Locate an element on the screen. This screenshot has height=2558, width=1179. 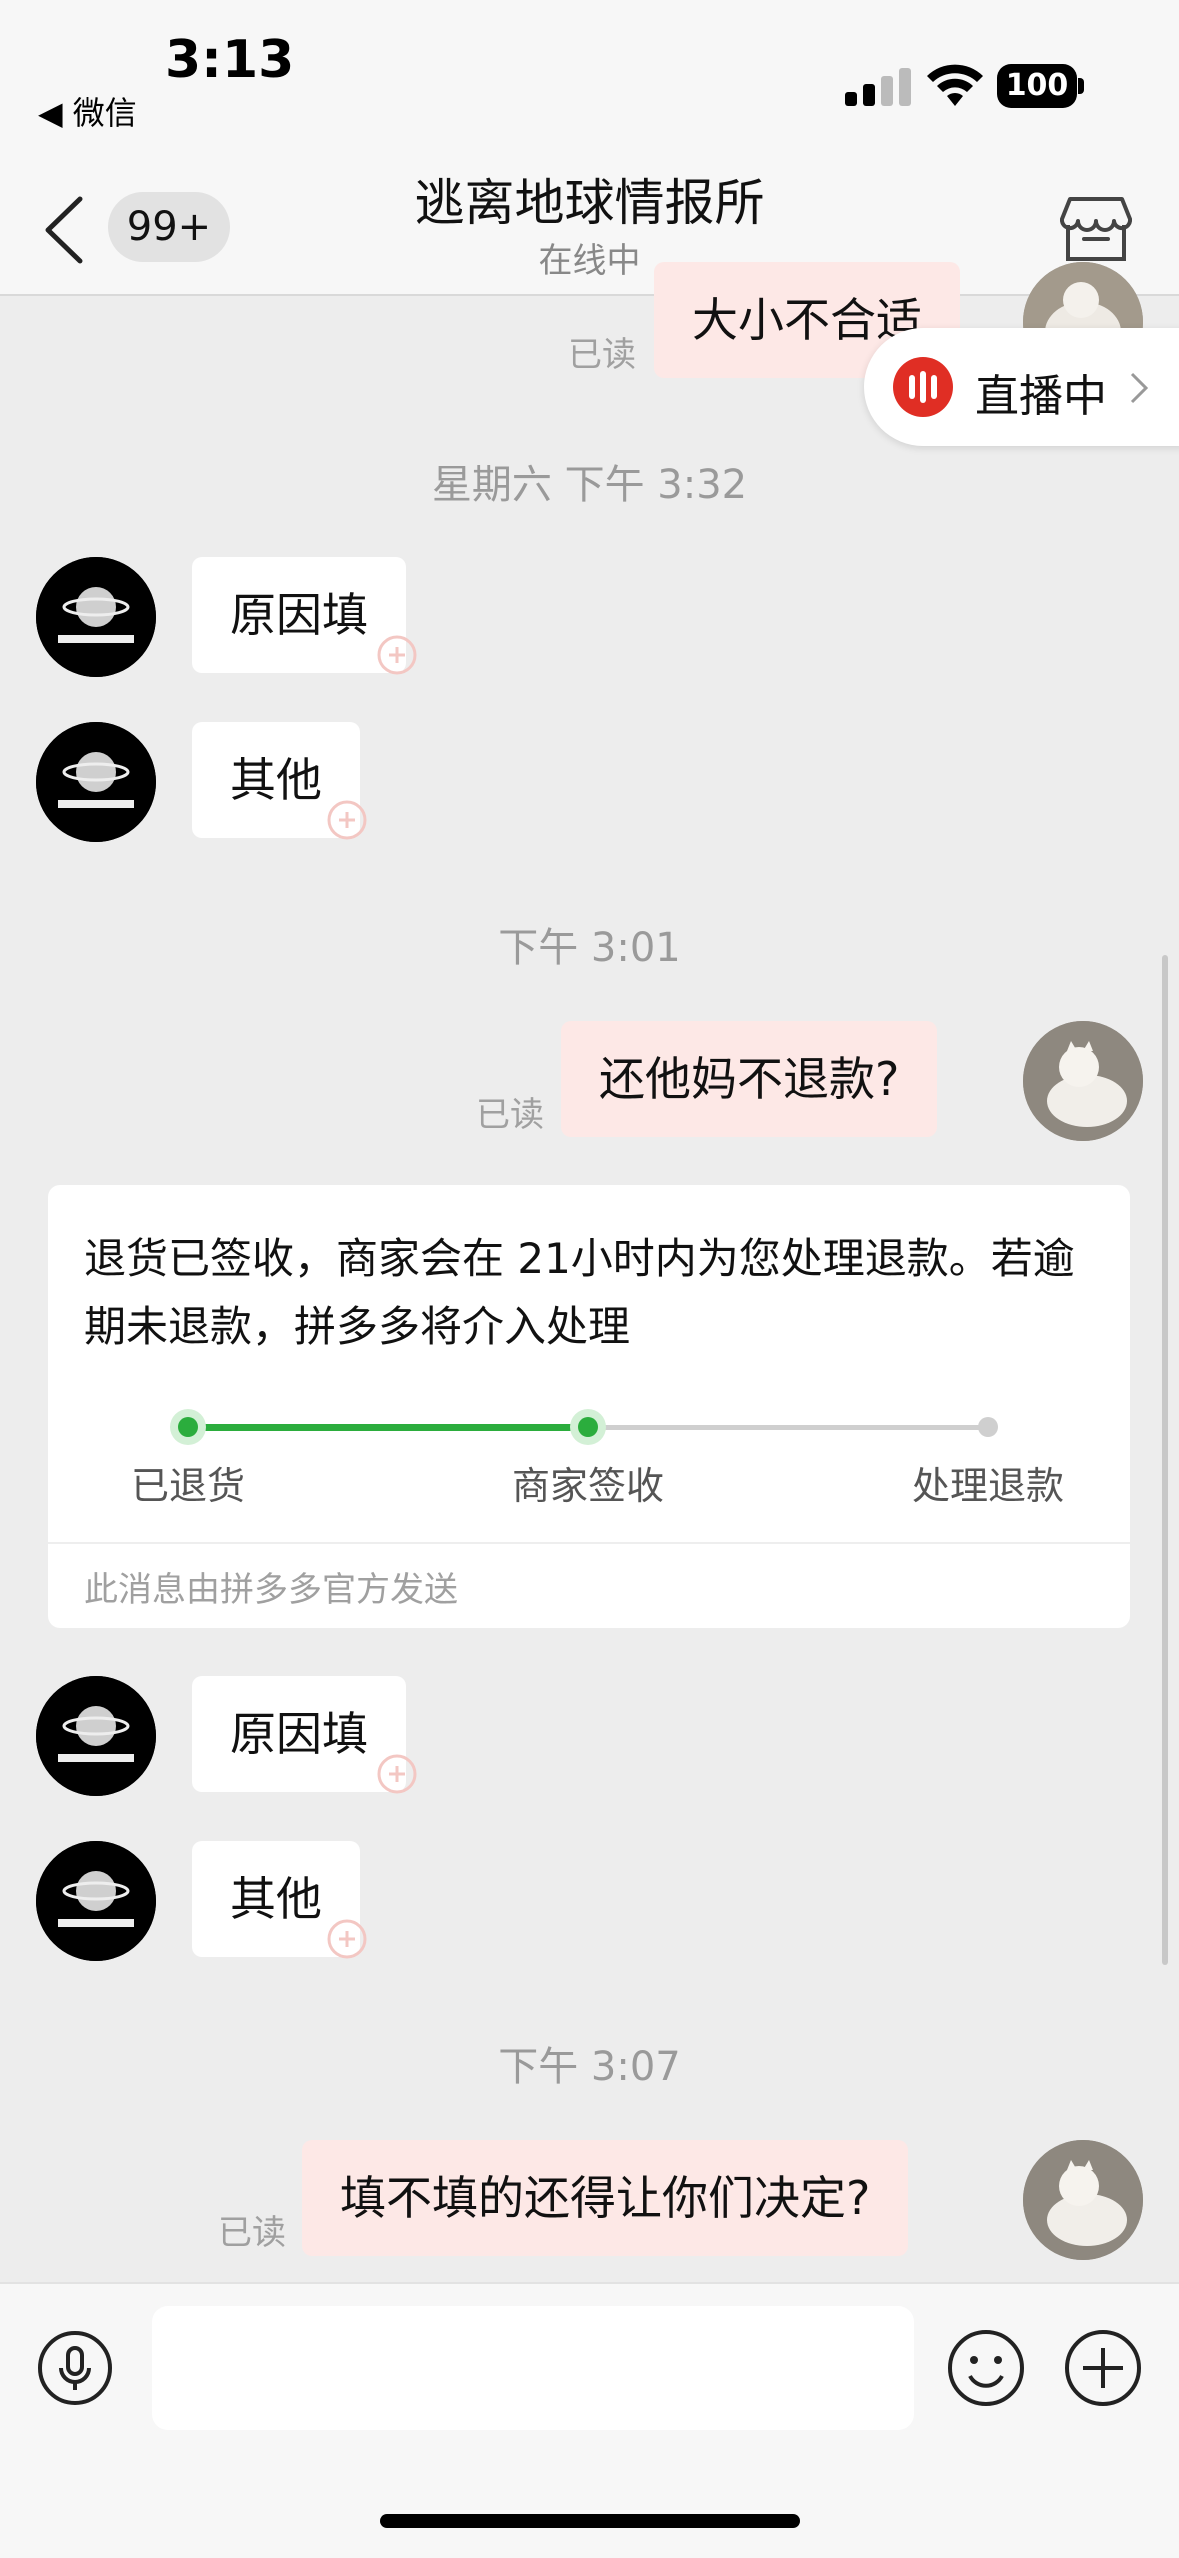
home-indicator is located at coordinates (590, 2521).